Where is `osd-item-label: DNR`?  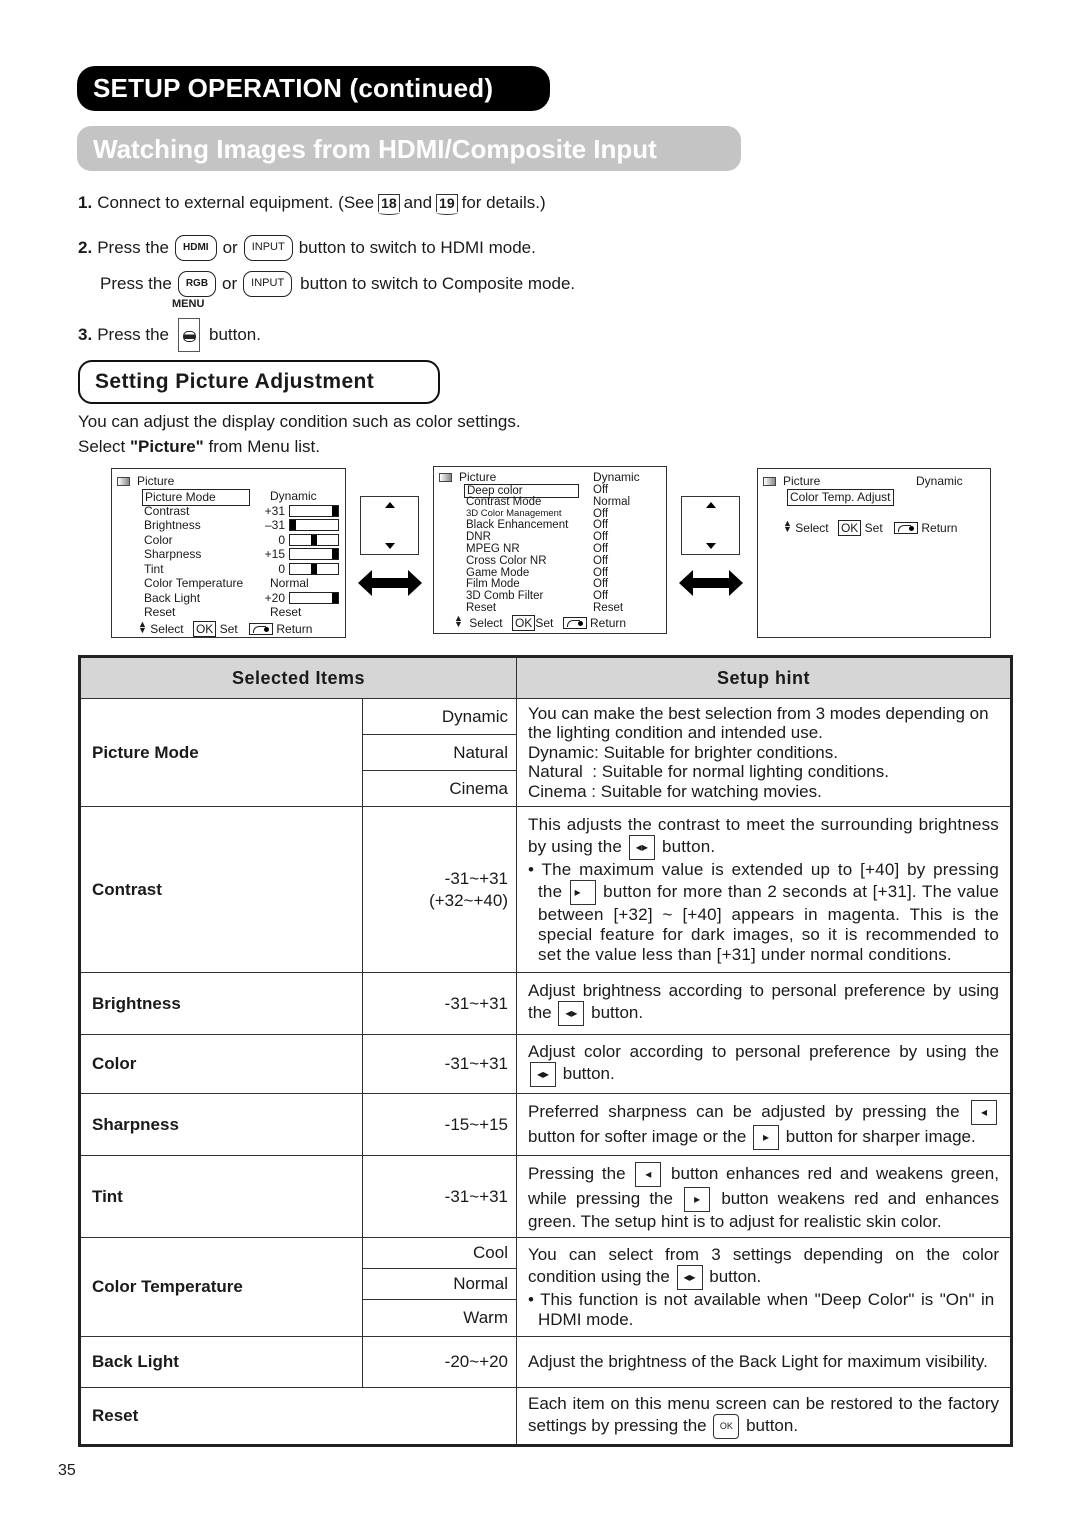
osd-item-label: DNR is located at coordinates (478, 537).